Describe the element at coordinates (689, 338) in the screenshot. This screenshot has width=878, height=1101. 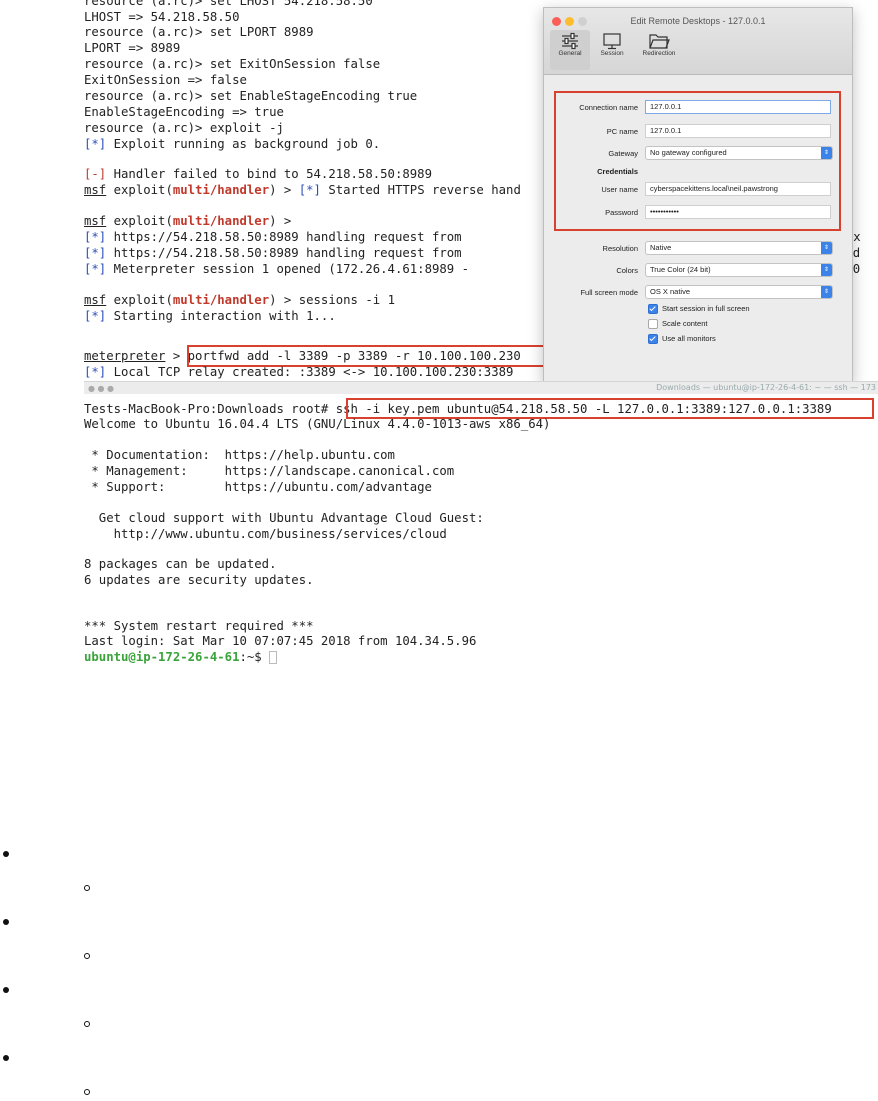
I see `checkbox-label: Use all monitors` at that location.